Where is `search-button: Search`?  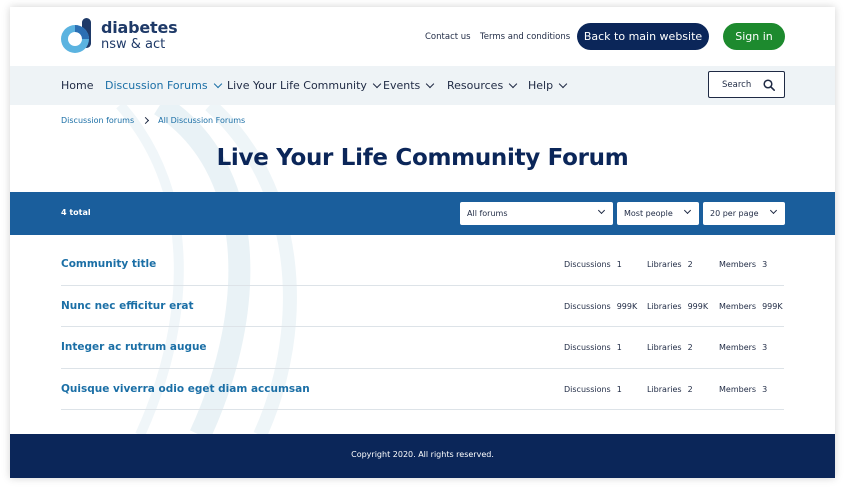 search-button: Search is located at coordinates (746, 84).